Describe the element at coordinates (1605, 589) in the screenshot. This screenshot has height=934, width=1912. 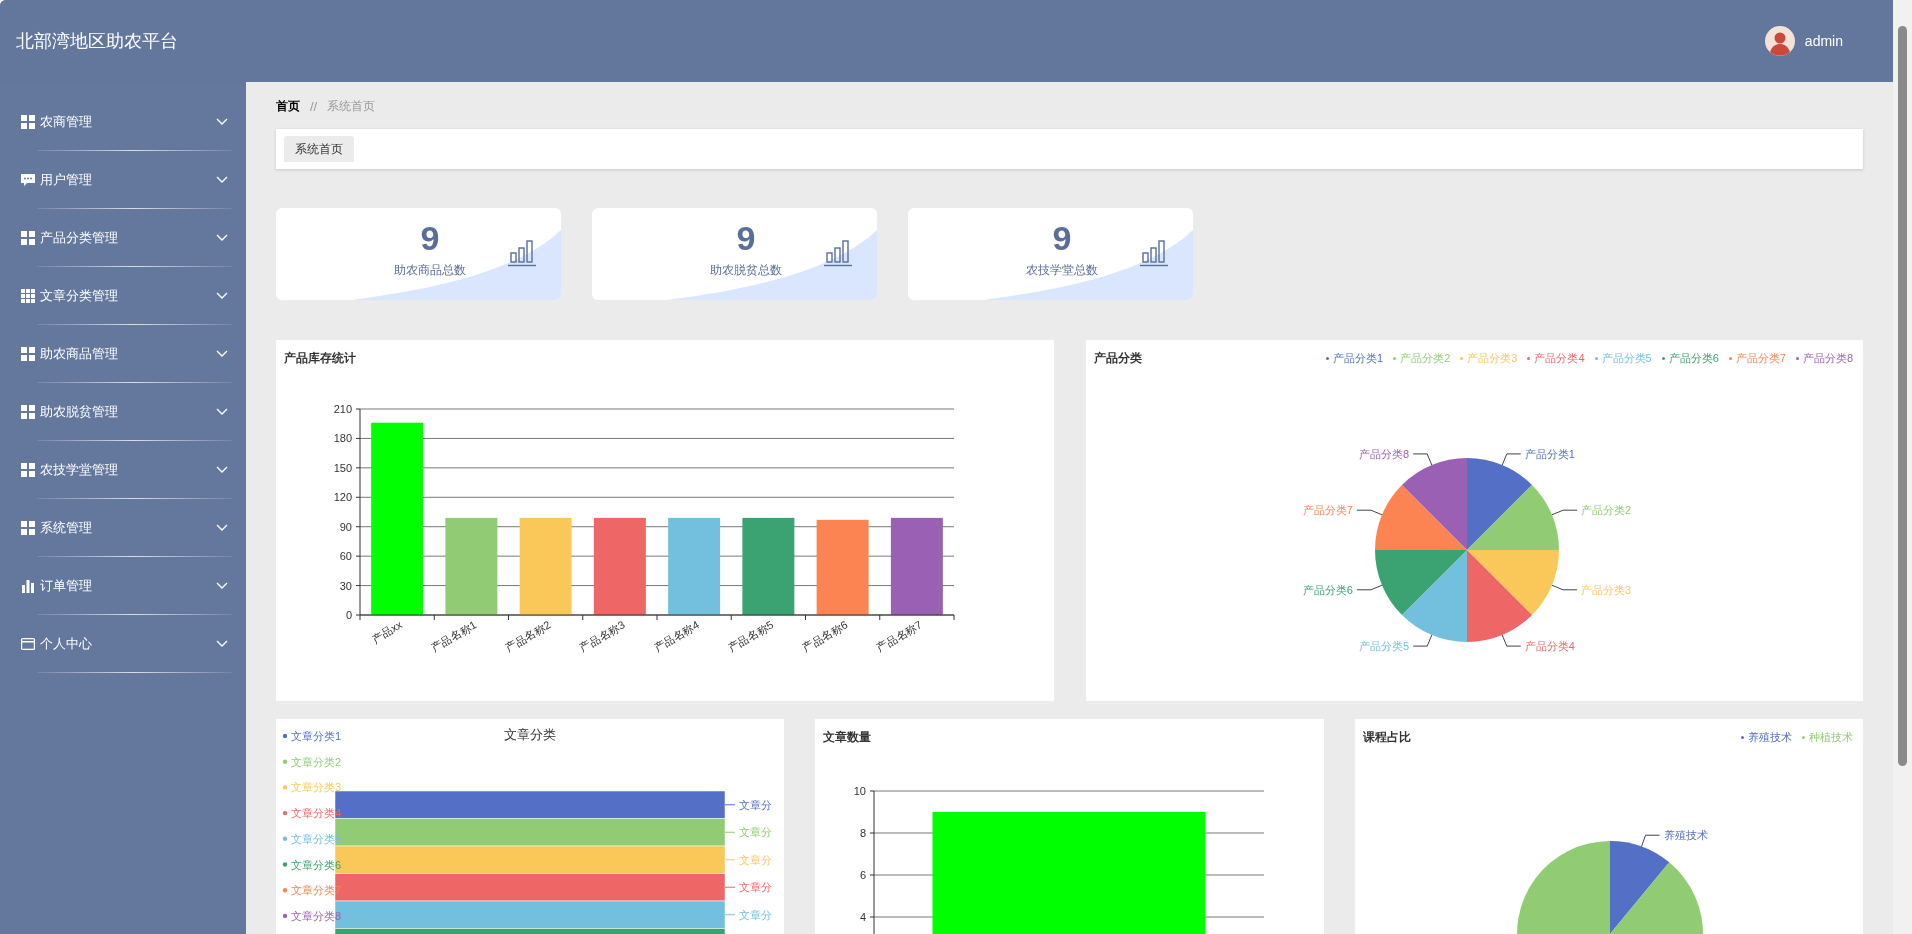
I see `slice-label: 产品分类3` at that location.